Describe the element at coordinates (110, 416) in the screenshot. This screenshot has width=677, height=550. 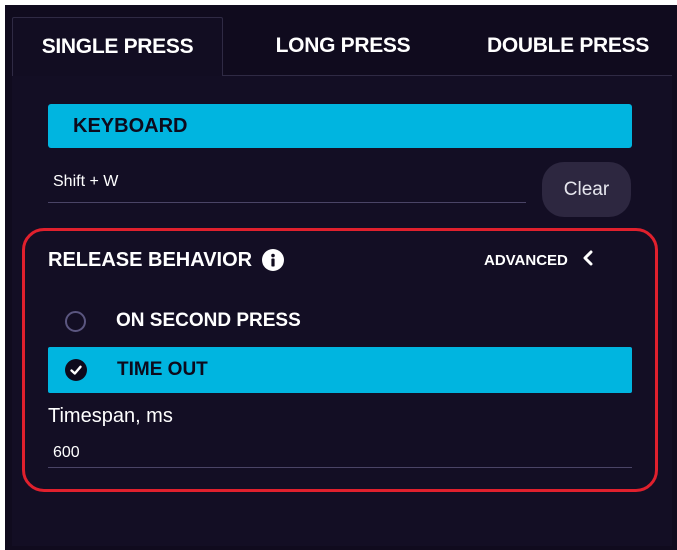
I see `timespan-label: Timespan, ms` at that location.